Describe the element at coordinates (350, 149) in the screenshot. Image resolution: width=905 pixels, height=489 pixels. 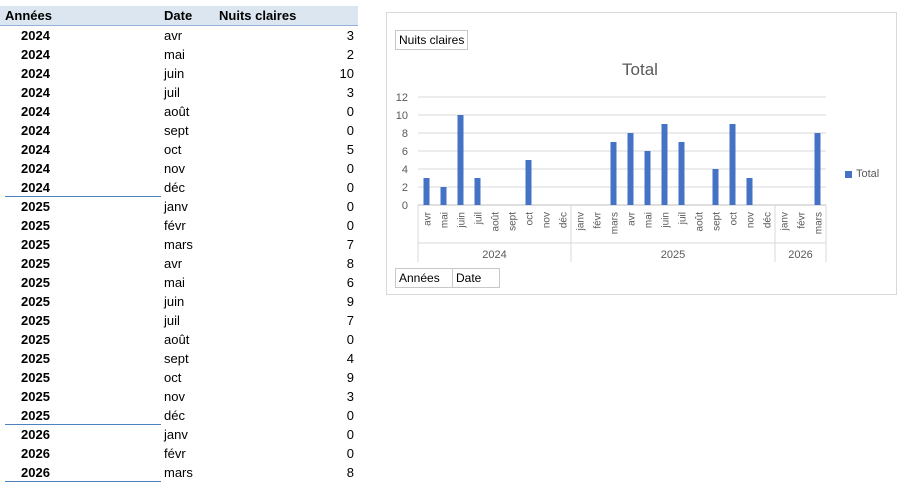
I see `value-cell: 5` at that location.